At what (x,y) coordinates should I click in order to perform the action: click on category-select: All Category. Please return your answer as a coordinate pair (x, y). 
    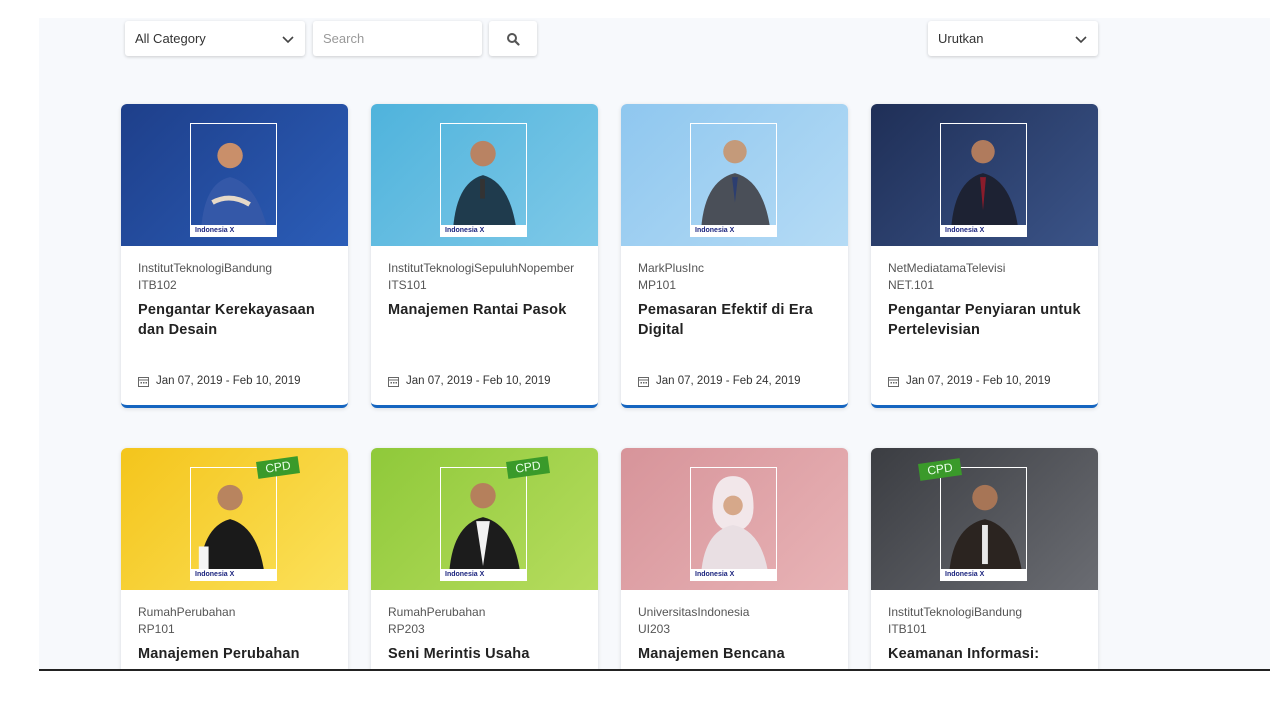
    Looking at the image, I should click on (215, 38).